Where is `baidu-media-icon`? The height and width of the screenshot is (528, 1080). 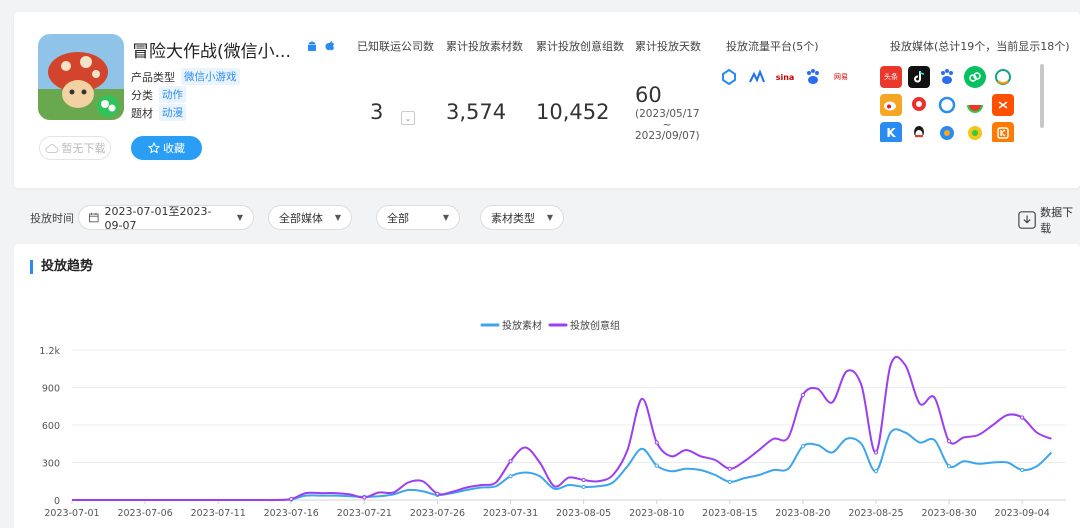
baidu-media-icon is located at coordinates (947, 77).